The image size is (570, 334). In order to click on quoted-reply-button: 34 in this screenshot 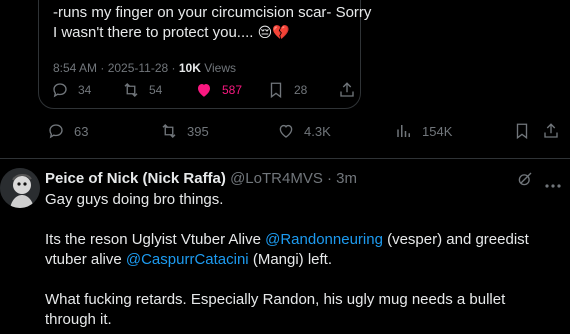, I will do `click(71, 90)`.